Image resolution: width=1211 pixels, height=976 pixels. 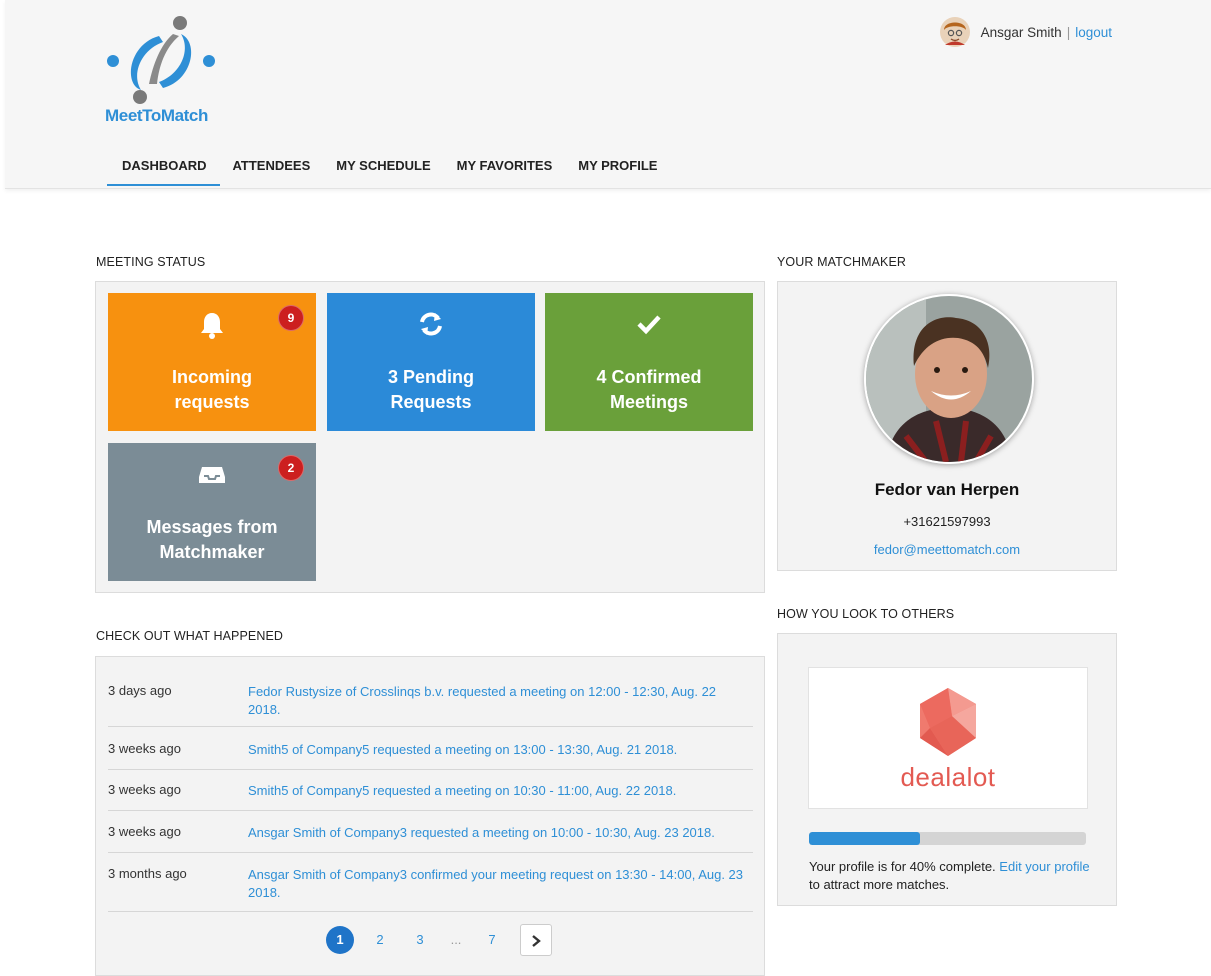 What do you see at coordinates (430, 389) in the screenshot?
I see `pending-requests-label: 3 Pending Requests` at bounding box center [430, 389].